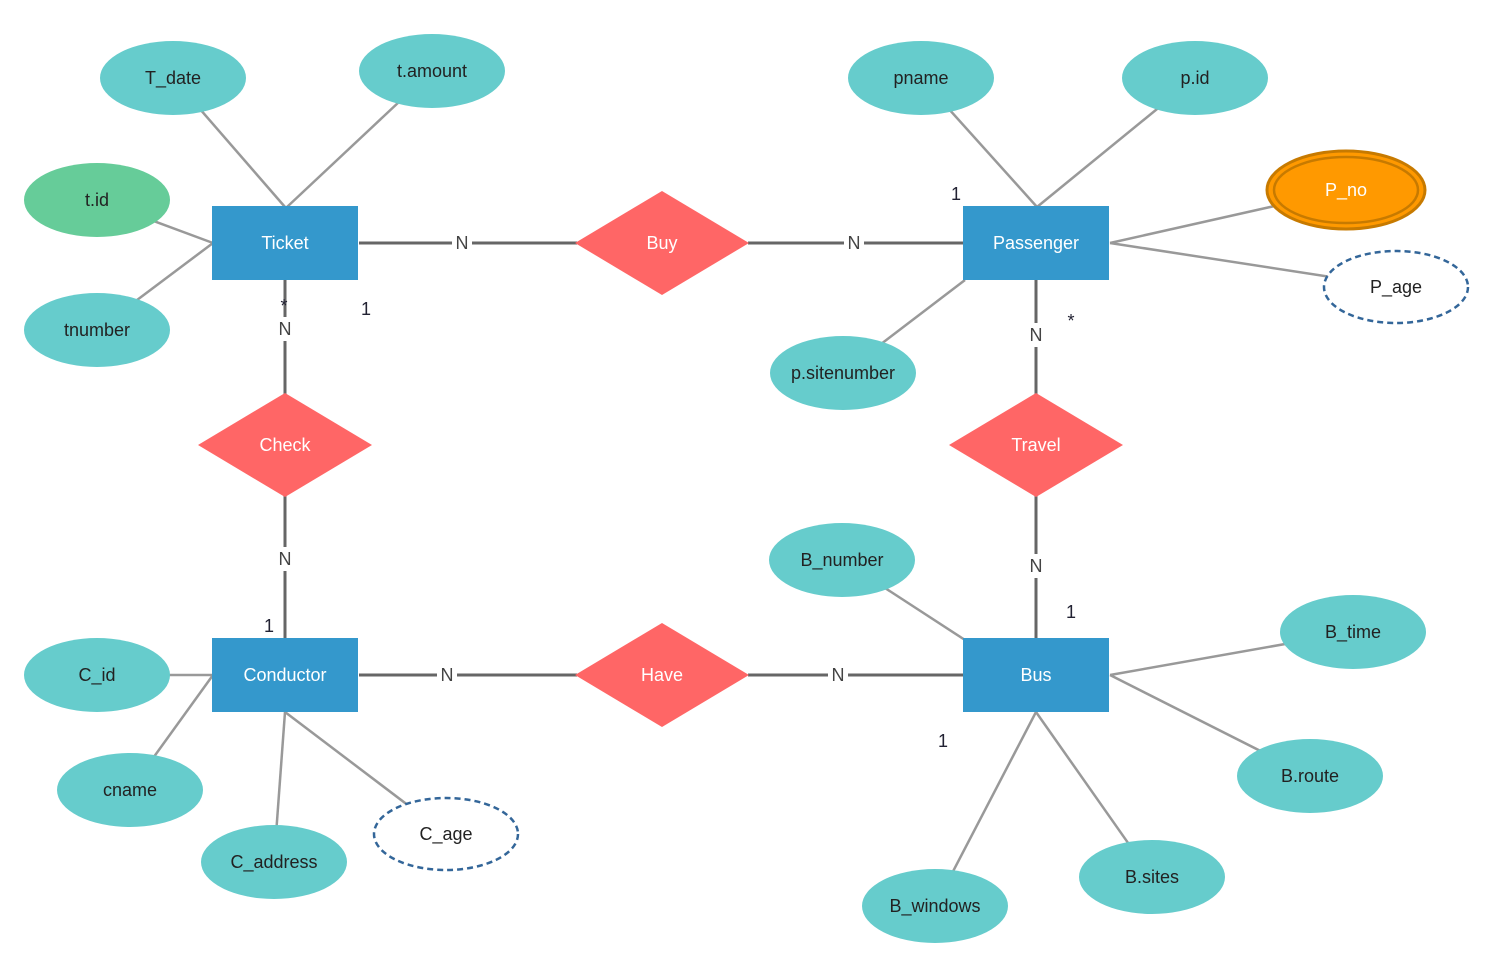  What do you see at coordinates (1071, 612) in the screenshot?
I see `annotation-bus_one_top: 1` at bounding box center [1071, 612].